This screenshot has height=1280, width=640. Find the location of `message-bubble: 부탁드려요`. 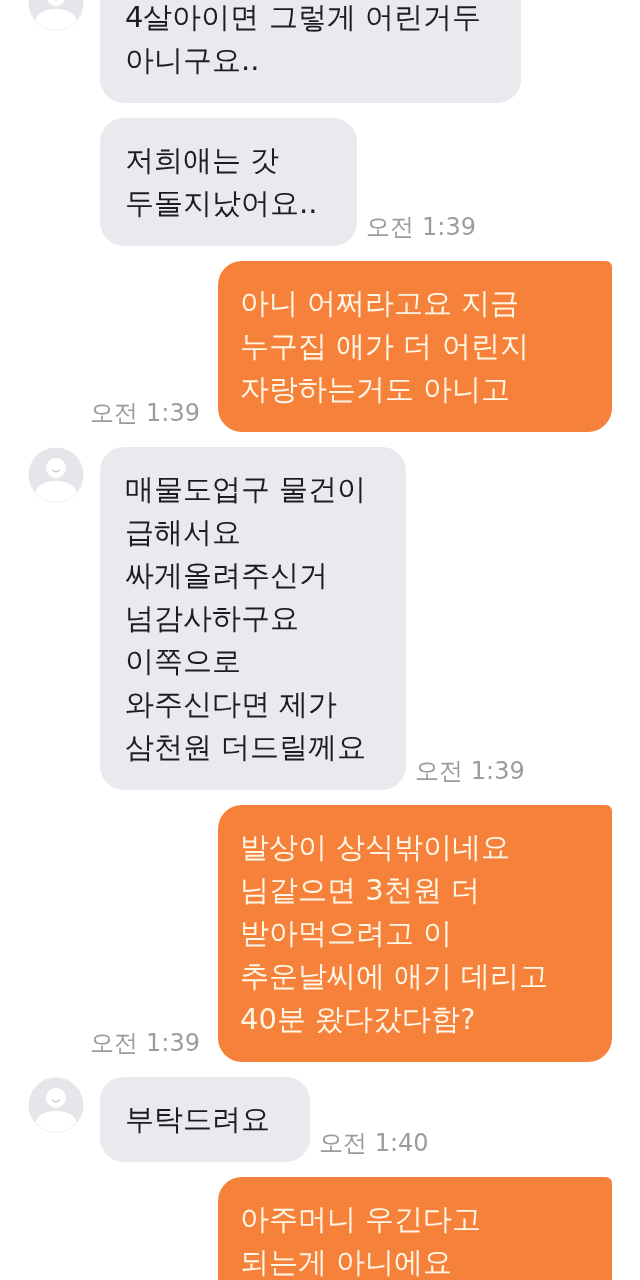

message-bubble: 부탁드려요 is located at coordinates (205, 1119).